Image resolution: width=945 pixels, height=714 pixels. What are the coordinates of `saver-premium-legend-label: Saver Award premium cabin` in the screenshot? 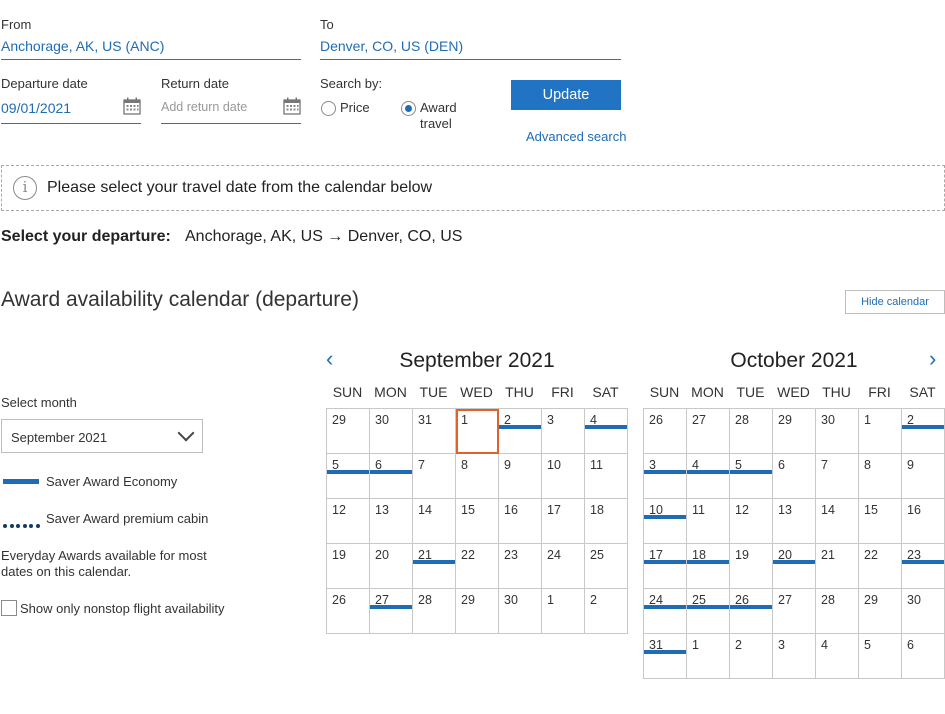 It's located at (127, 518).